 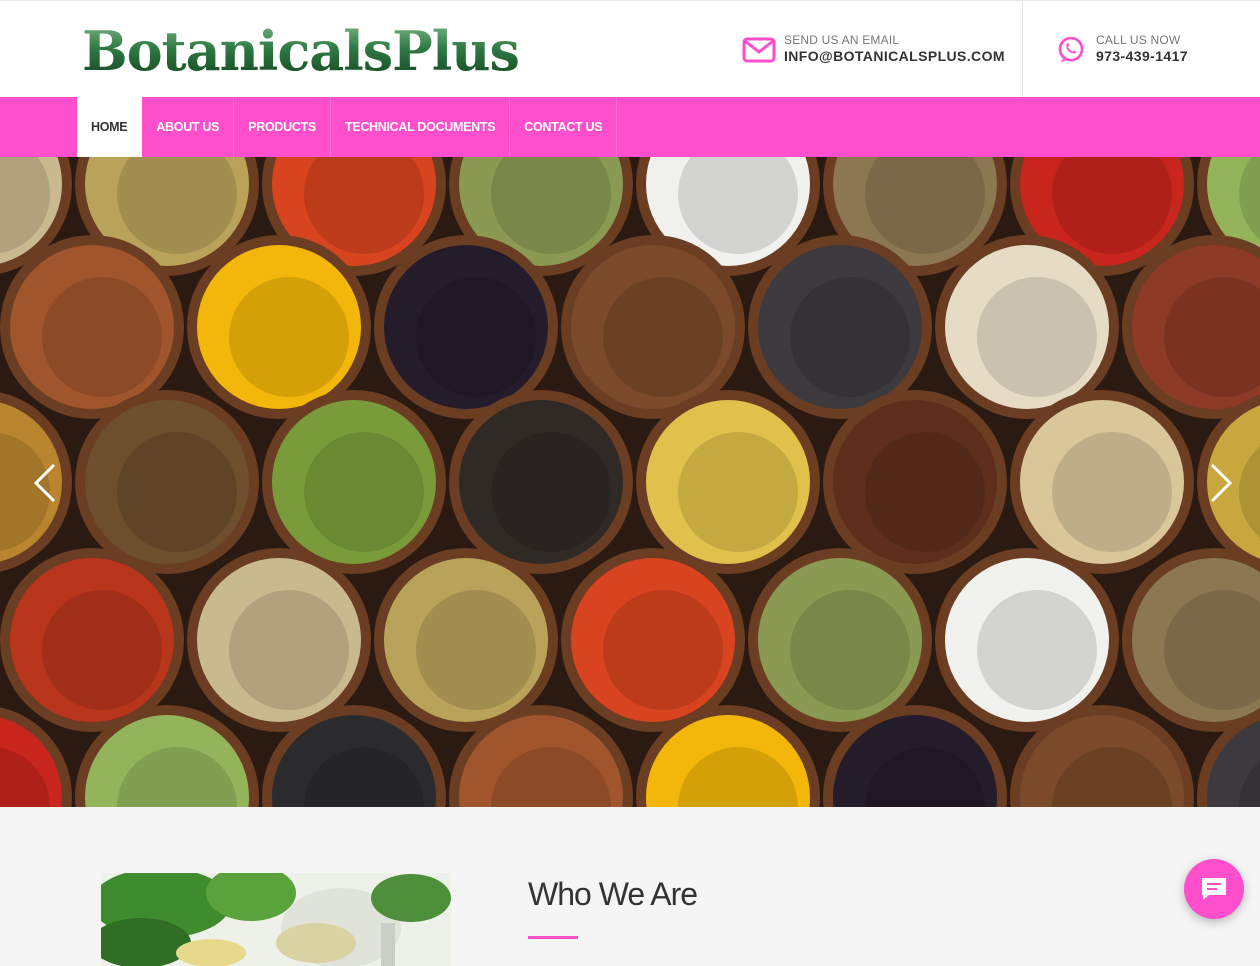 What do you see at coordinates (1071, 49) in the screenshot?
I see `whatsapp-phone-icon` at bounding box center [1071, 49].